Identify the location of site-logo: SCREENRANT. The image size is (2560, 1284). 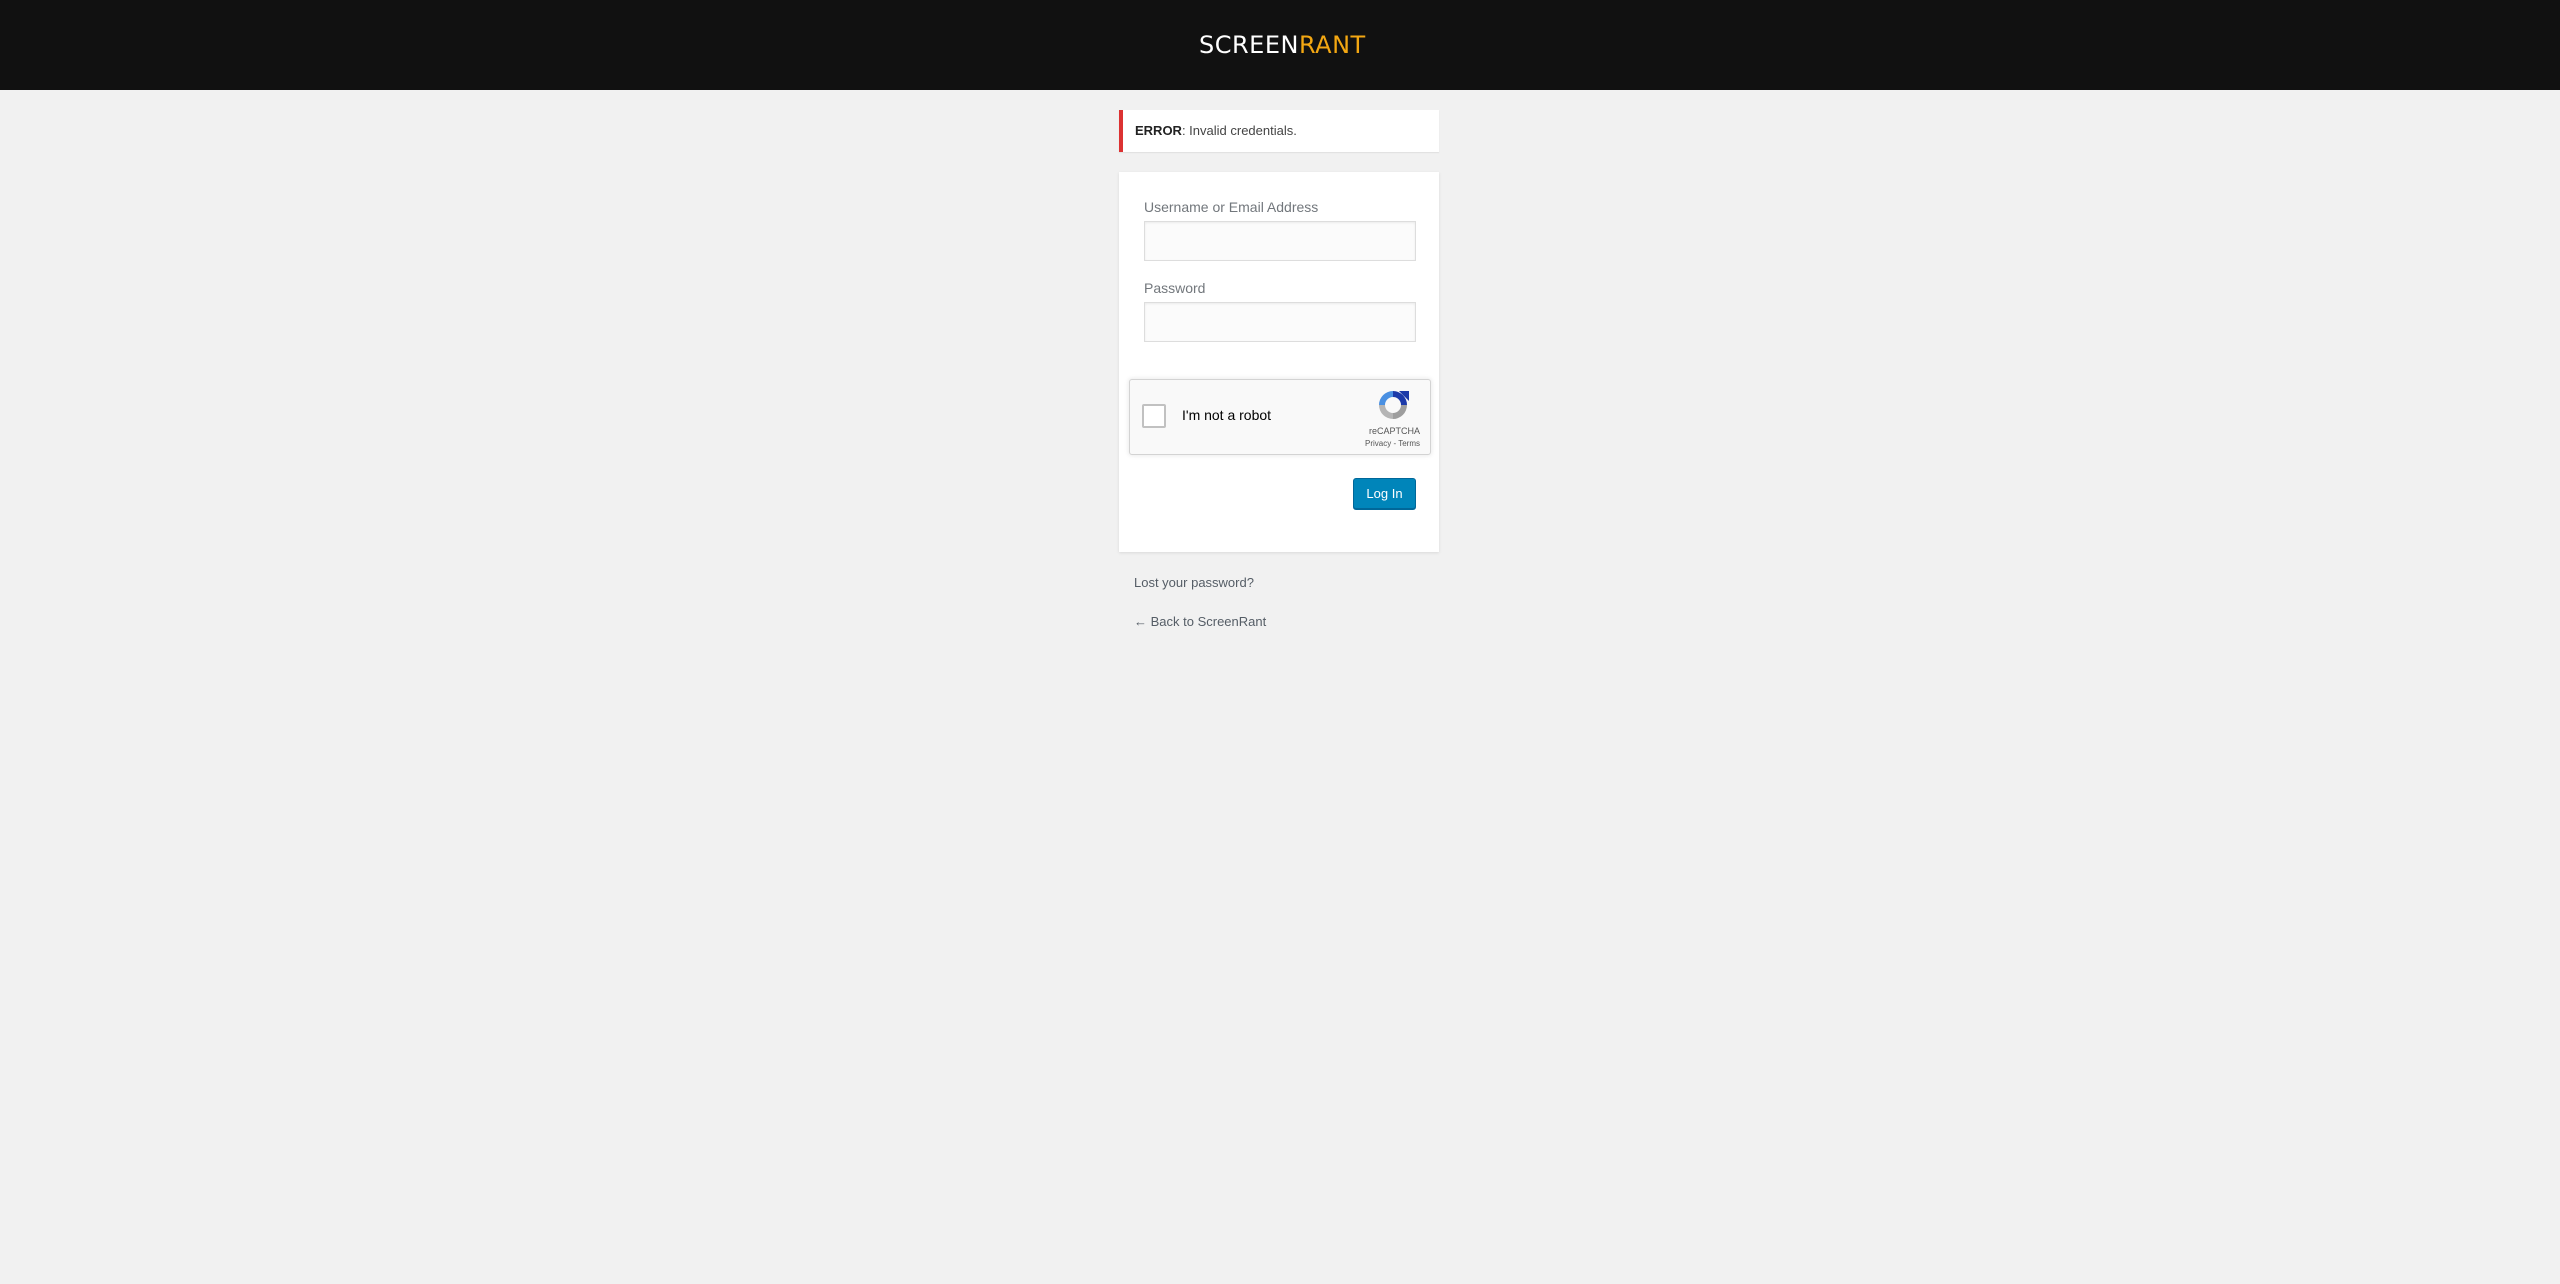
(1282, 45).